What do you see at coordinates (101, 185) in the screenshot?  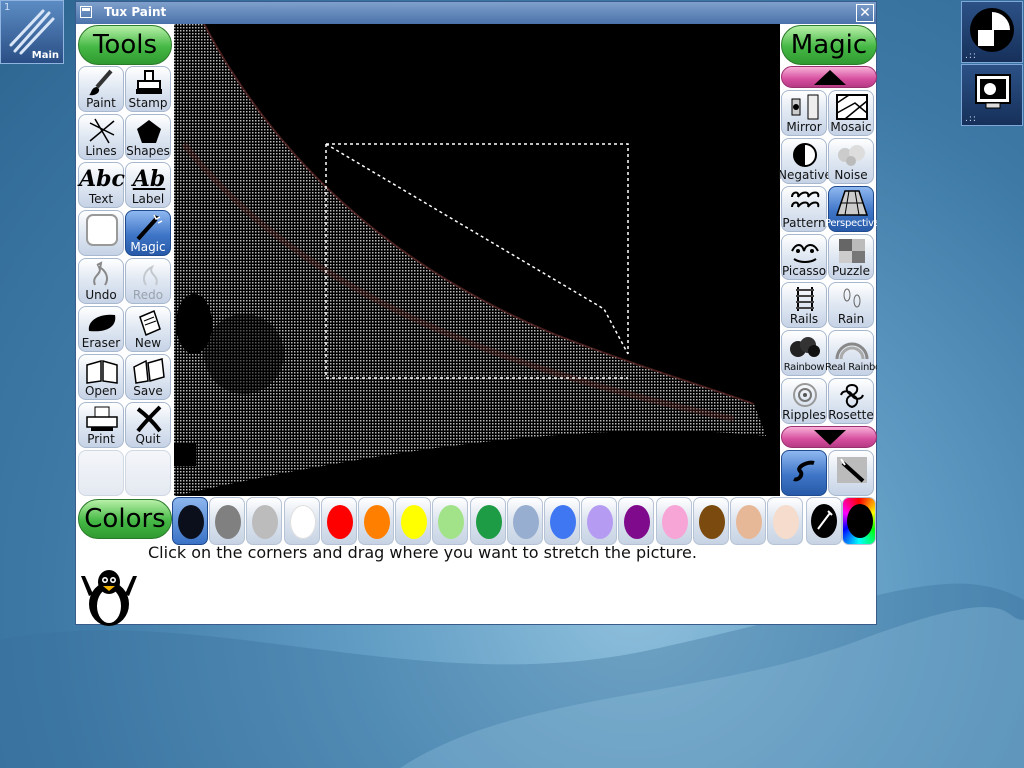 I see `tool-text-button: Abc Text` at bounding box center [101, 185].